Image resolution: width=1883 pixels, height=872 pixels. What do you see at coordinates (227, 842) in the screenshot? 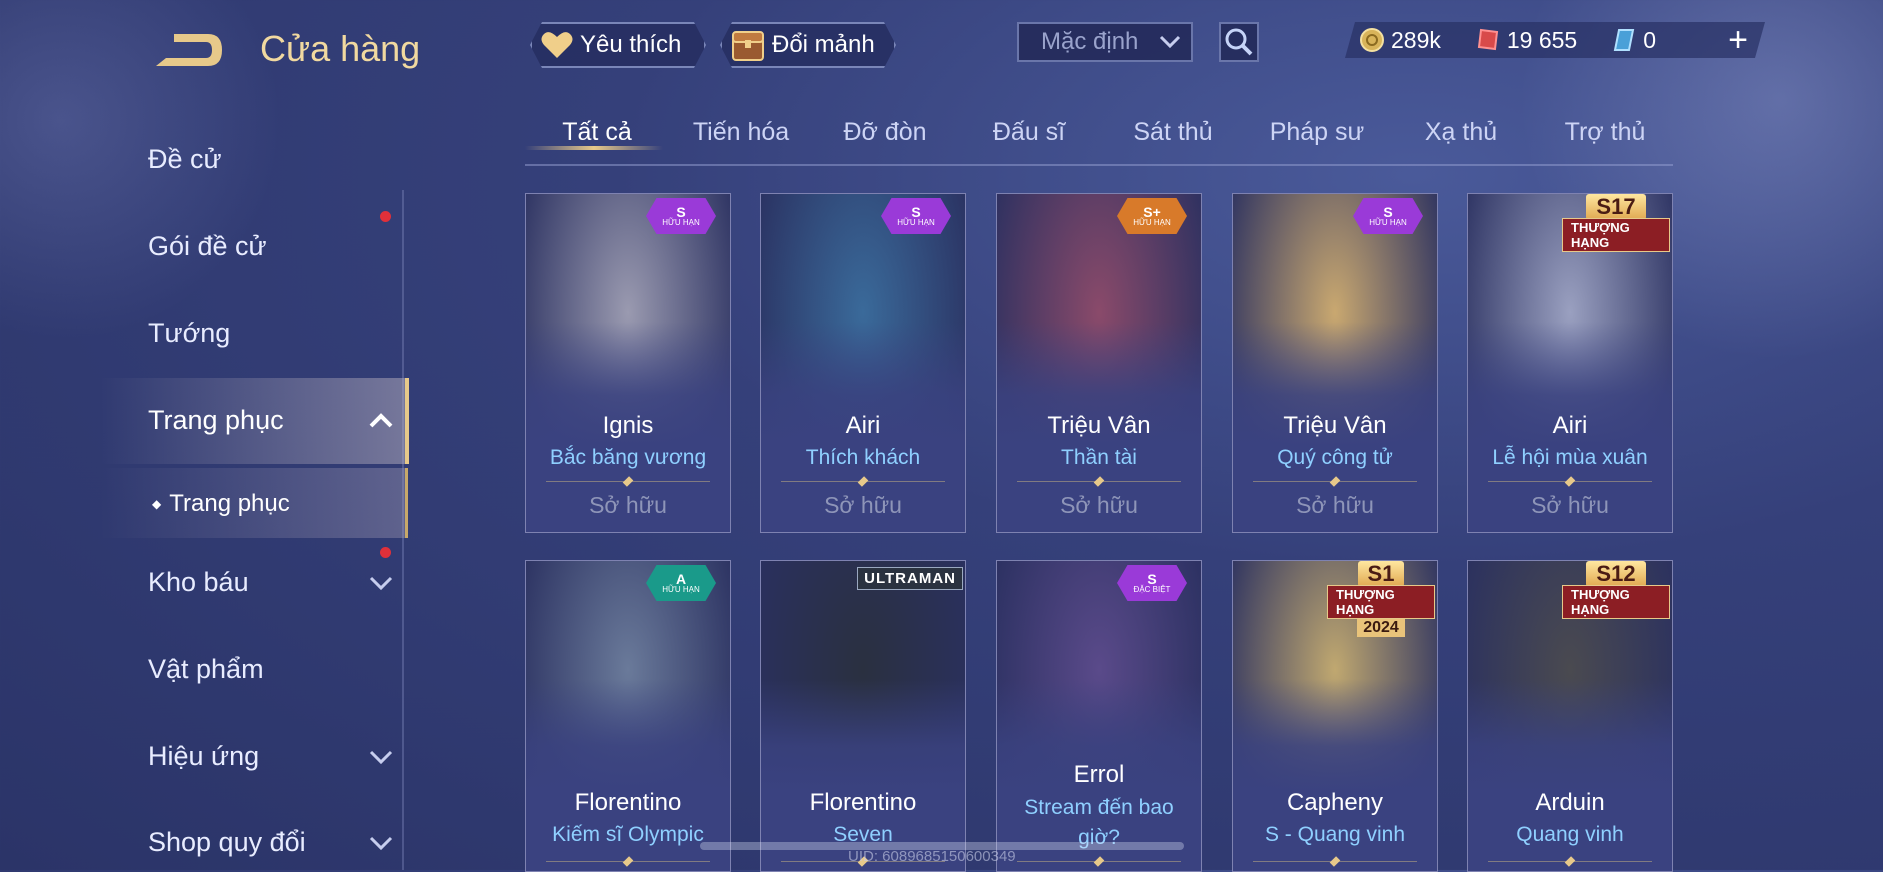
I see `sidebar-item-label: Shop quy đổi` at bounding box center [227, 842].